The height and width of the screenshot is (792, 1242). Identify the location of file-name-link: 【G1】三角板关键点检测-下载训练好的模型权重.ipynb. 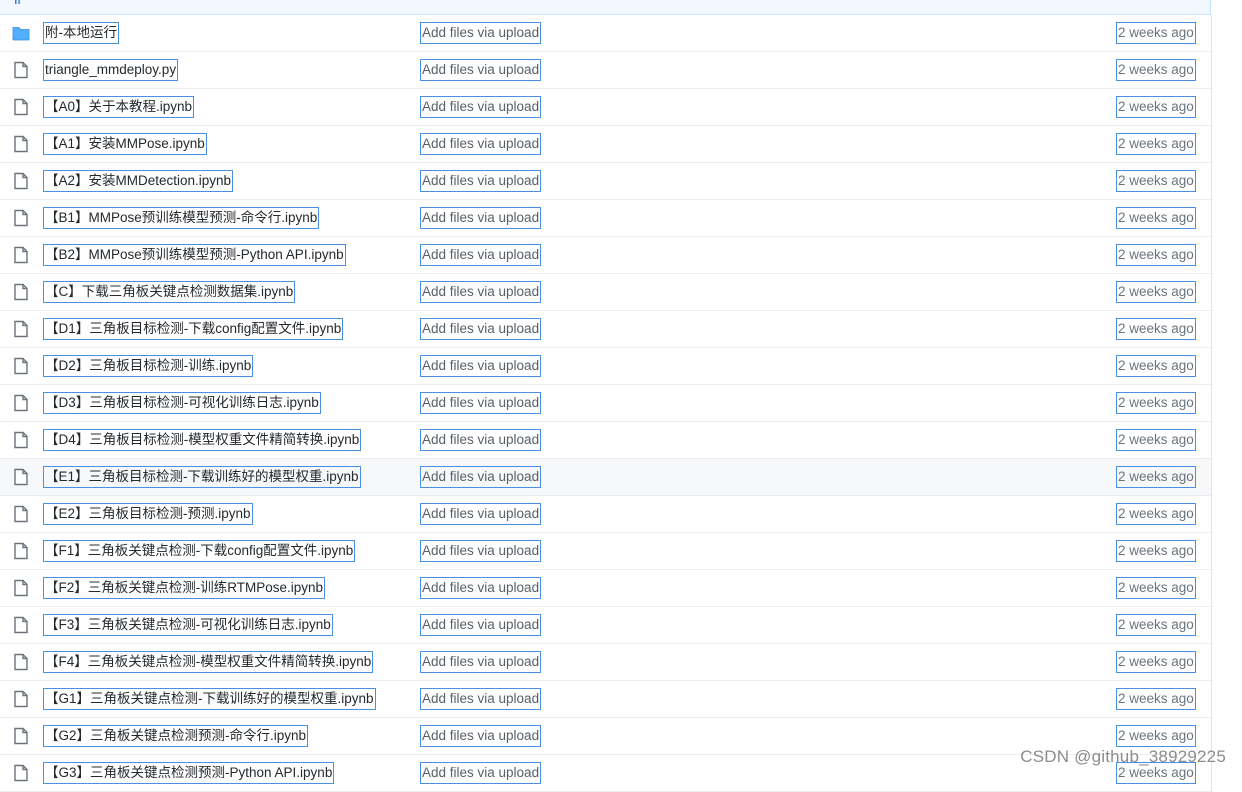
(209, 699).